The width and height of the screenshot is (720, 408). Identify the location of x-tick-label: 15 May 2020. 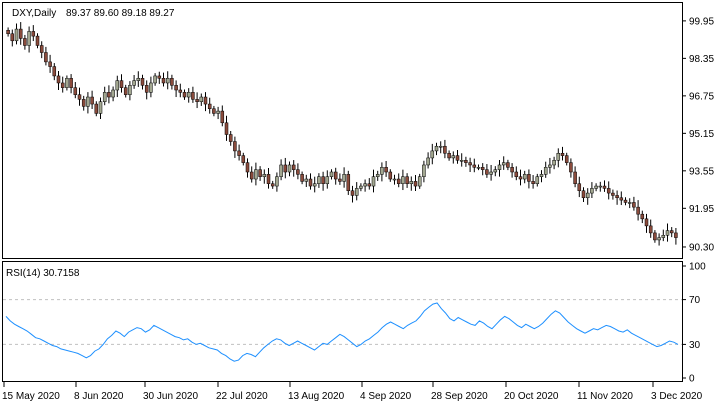
(31, 396).